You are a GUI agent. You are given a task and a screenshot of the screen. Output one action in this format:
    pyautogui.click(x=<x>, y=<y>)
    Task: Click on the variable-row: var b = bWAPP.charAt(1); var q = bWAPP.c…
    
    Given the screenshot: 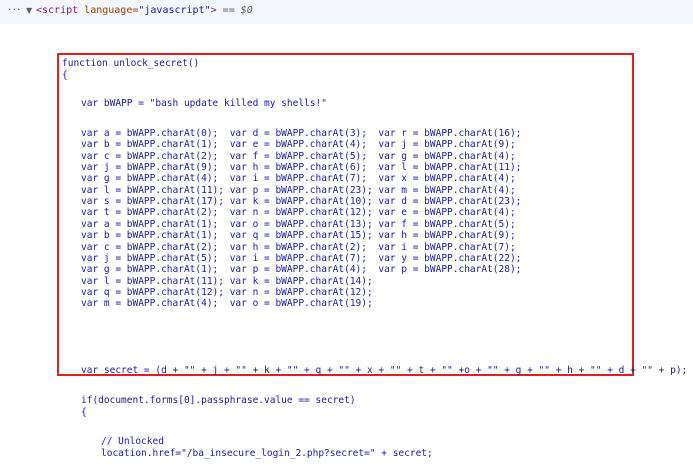 What is the action you would take?
    pyautogui.click(x=298, y=236)
    